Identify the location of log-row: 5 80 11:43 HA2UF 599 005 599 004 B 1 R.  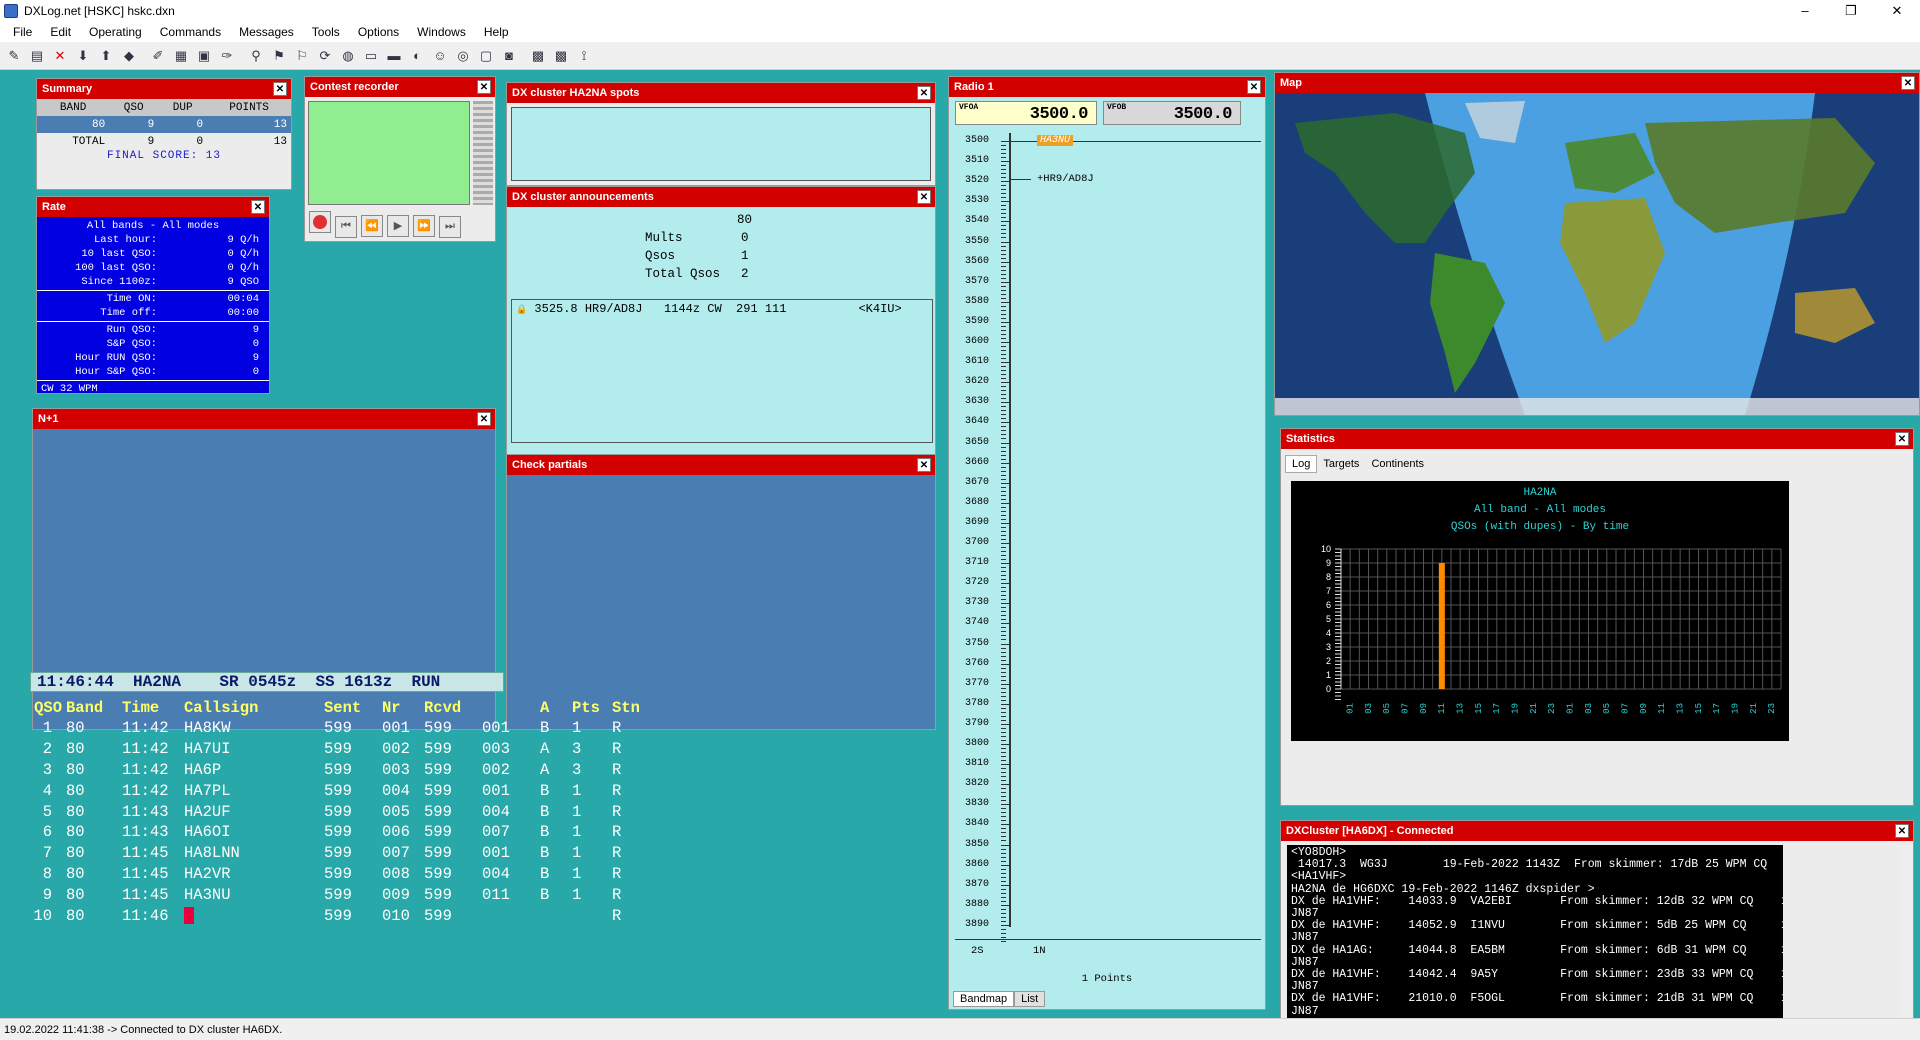
(339, 811).